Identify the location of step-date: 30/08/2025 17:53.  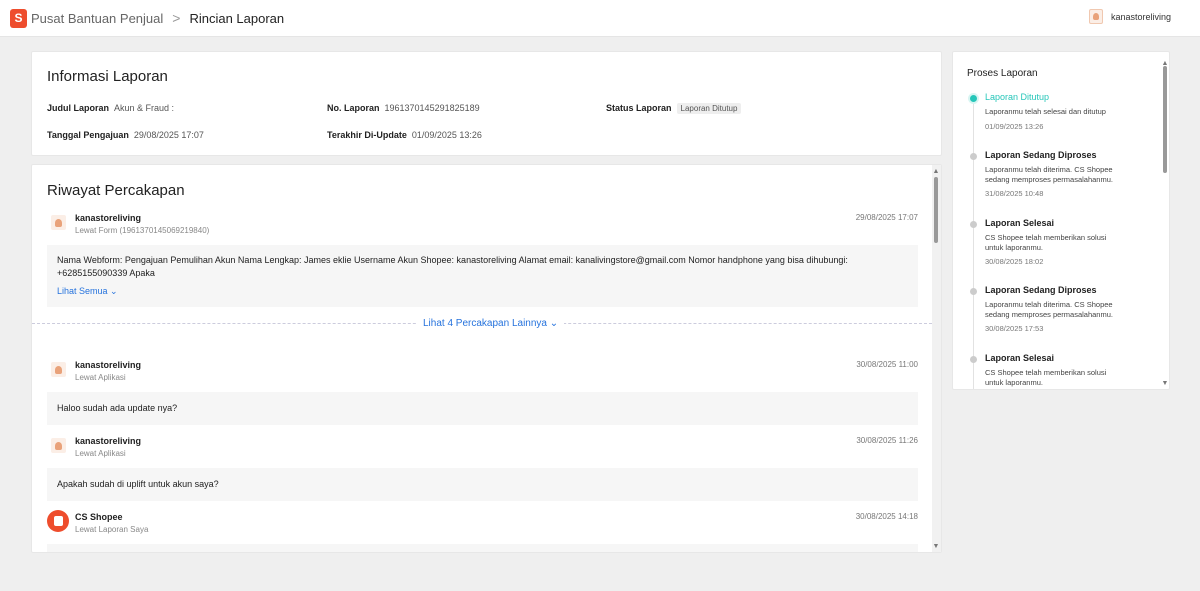
(1014, 328).